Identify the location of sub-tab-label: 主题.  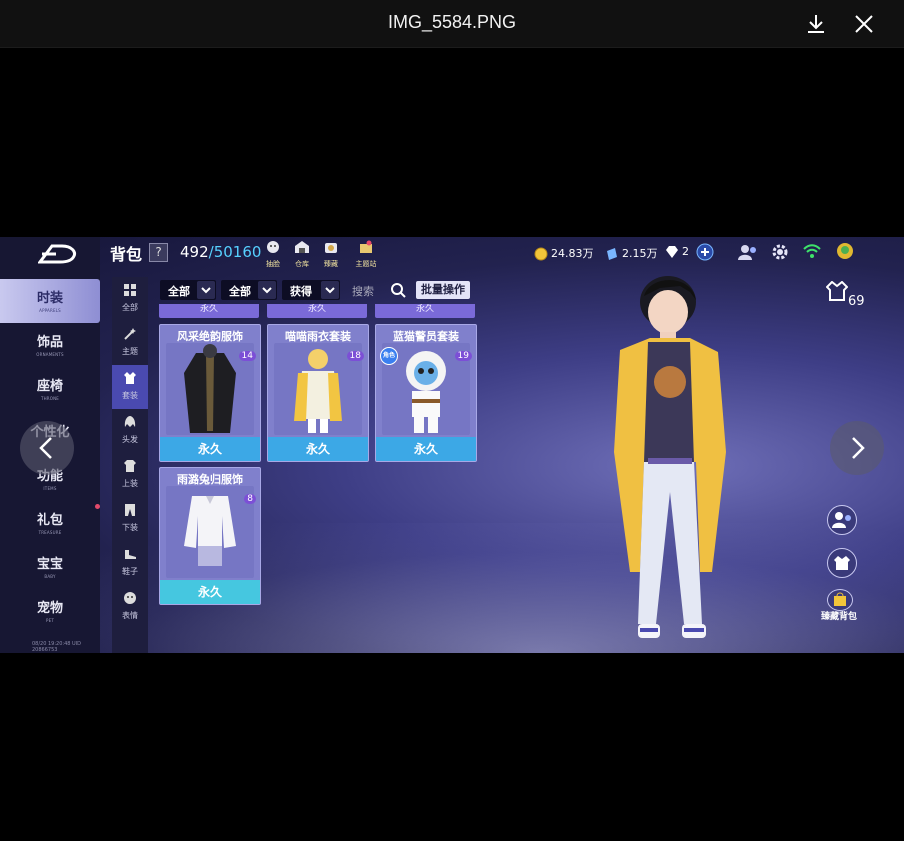
(130, 351).